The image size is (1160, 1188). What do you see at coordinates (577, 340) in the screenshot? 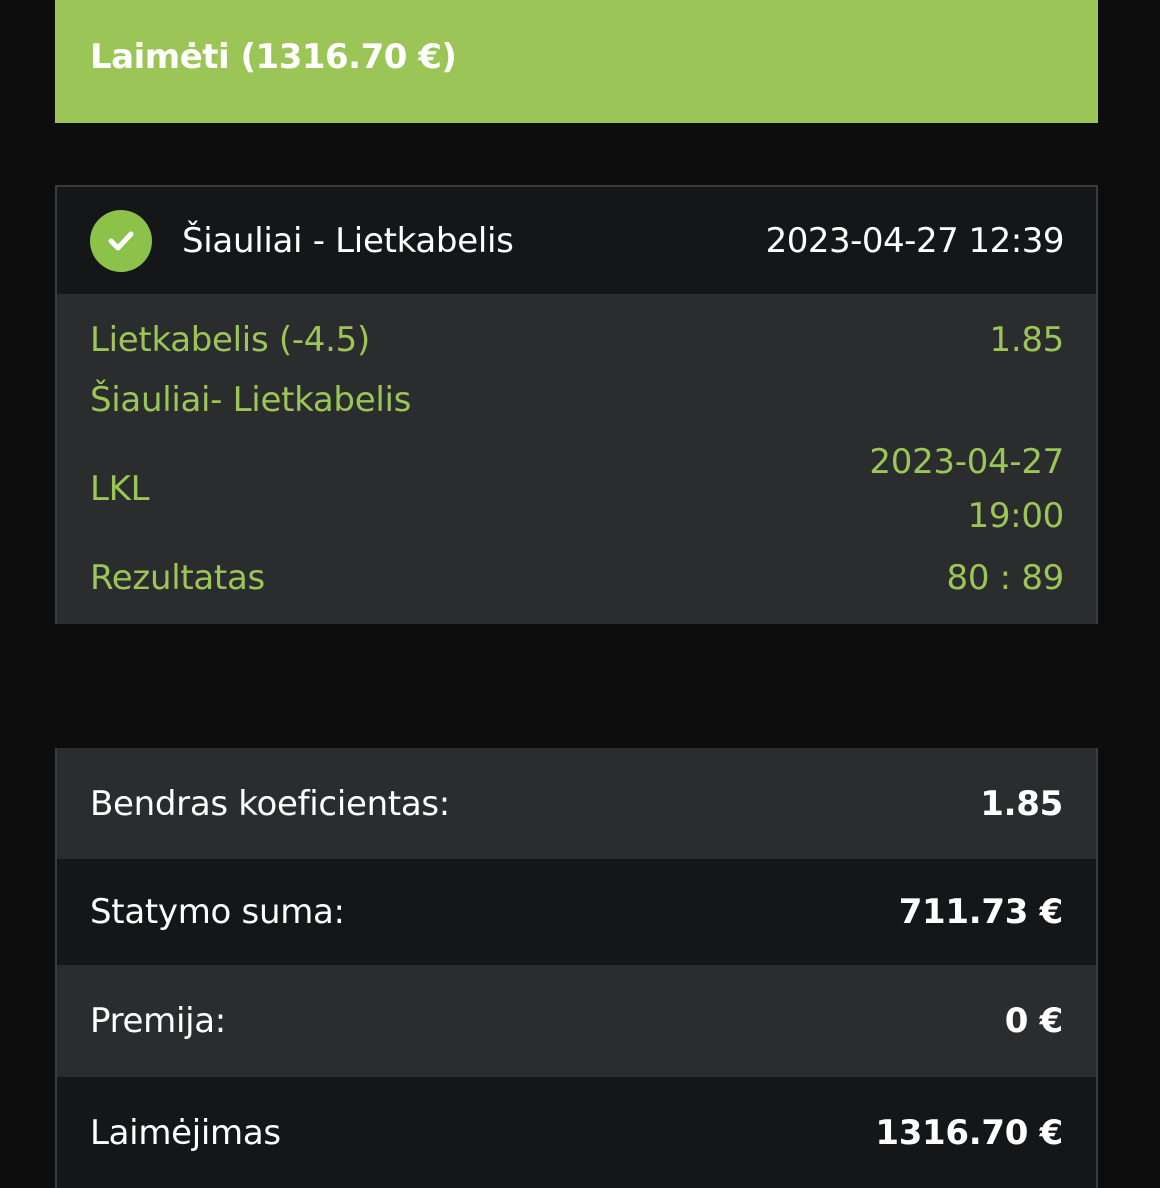
I see `selection-row: Lietkabelis (-4.5) 1.85` at bounding box center [577, 340].